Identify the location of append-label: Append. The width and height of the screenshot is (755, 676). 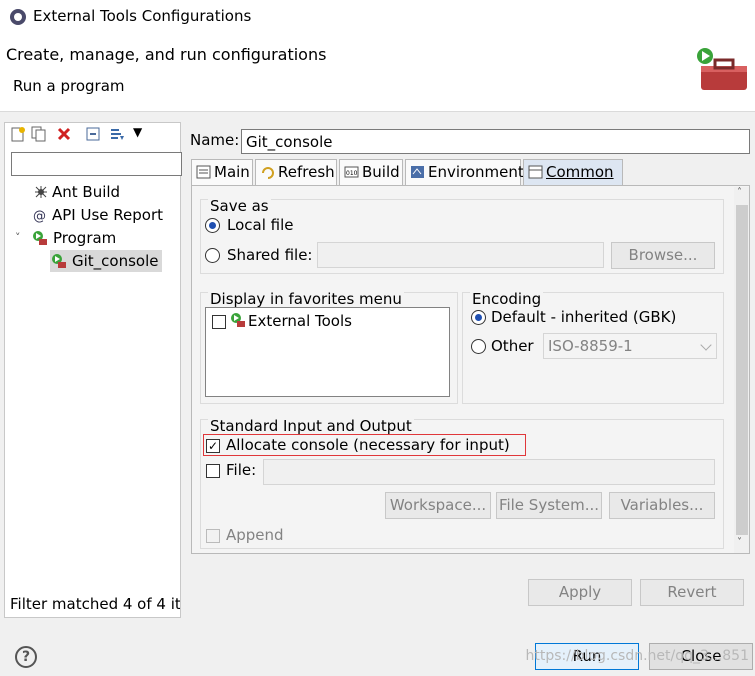
(255, 535).